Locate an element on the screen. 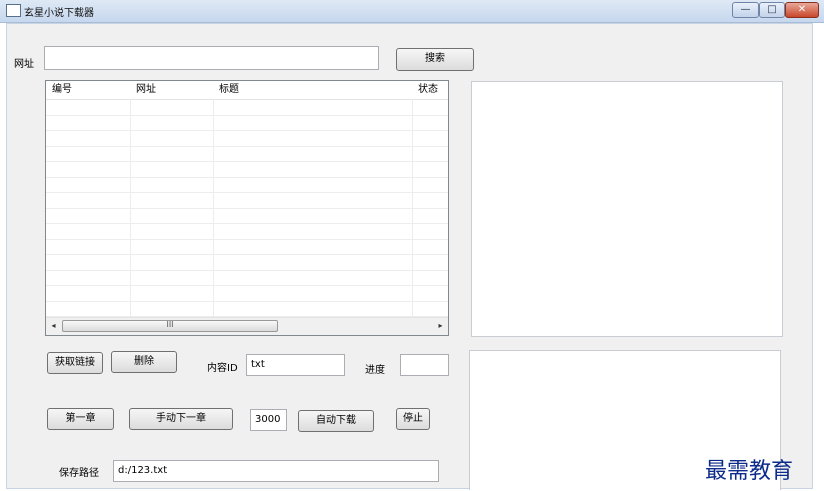 This screenshot has height=491, width=824. auto-download-button: 自动下载 is located at coordinates (336, 421).